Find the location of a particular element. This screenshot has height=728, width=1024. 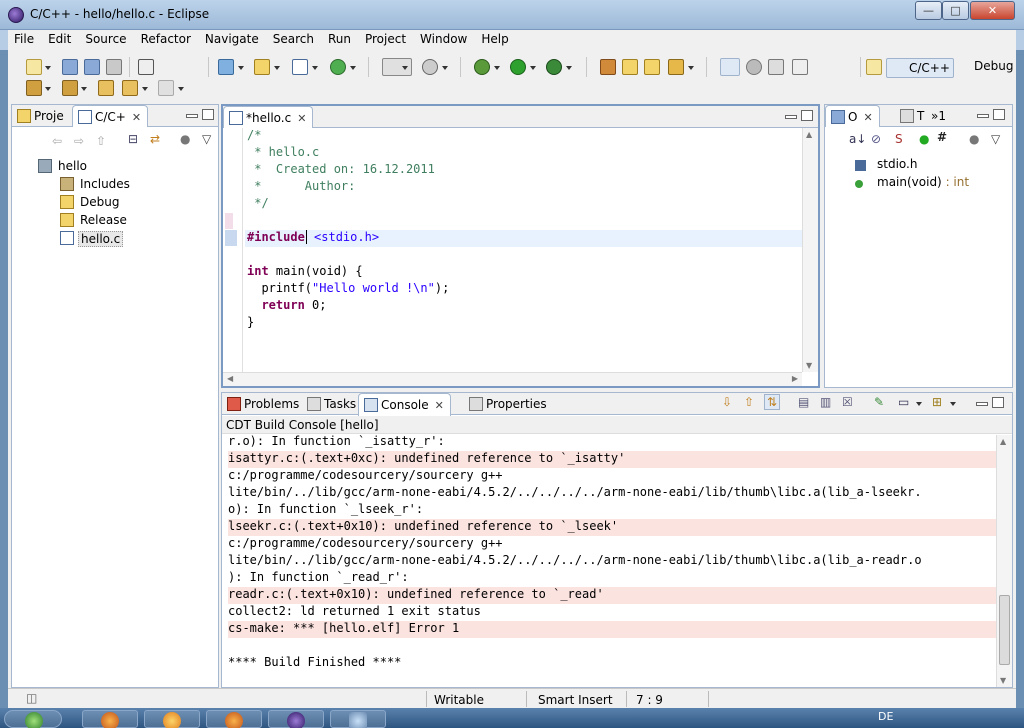

forward-dropdown-icon is located at coordinates (181, 89).